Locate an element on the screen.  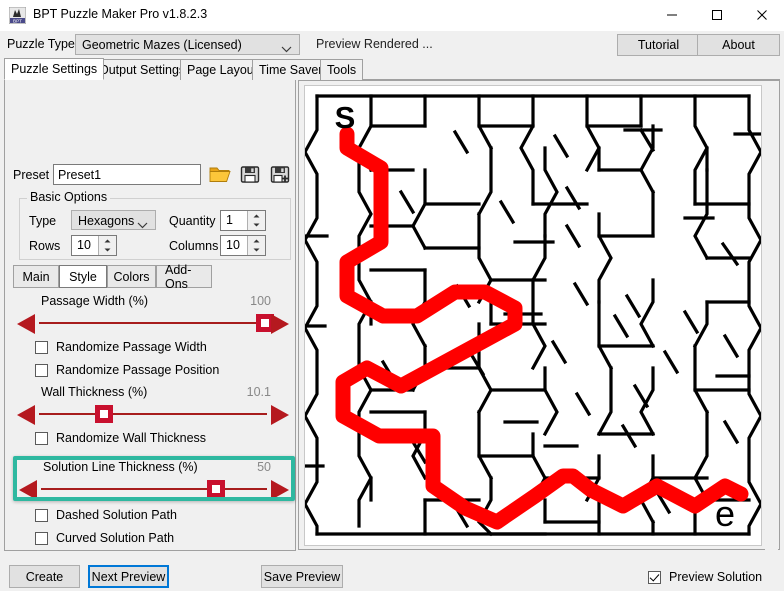
floppy-save-icon is located at coordinates (251, 175).